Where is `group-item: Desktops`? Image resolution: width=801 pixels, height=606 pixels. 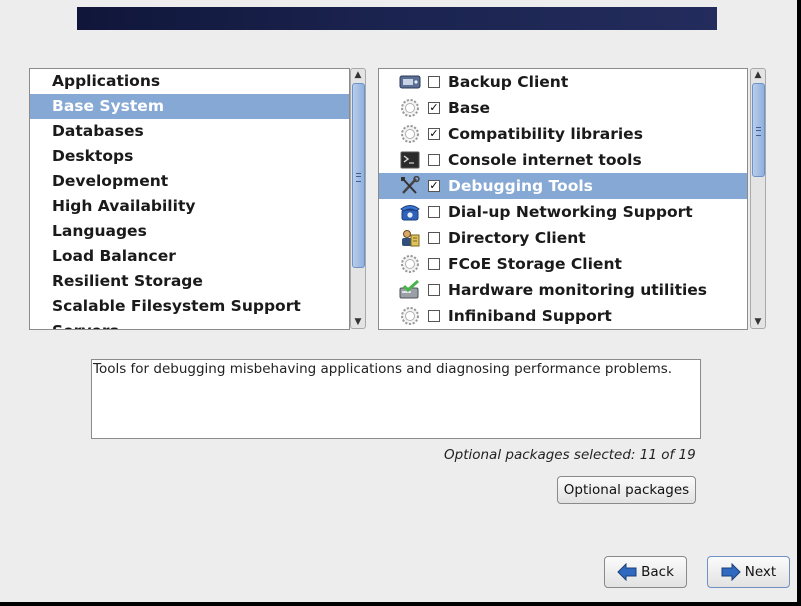 group-item: Desktops is located at coordinates (189, 156).